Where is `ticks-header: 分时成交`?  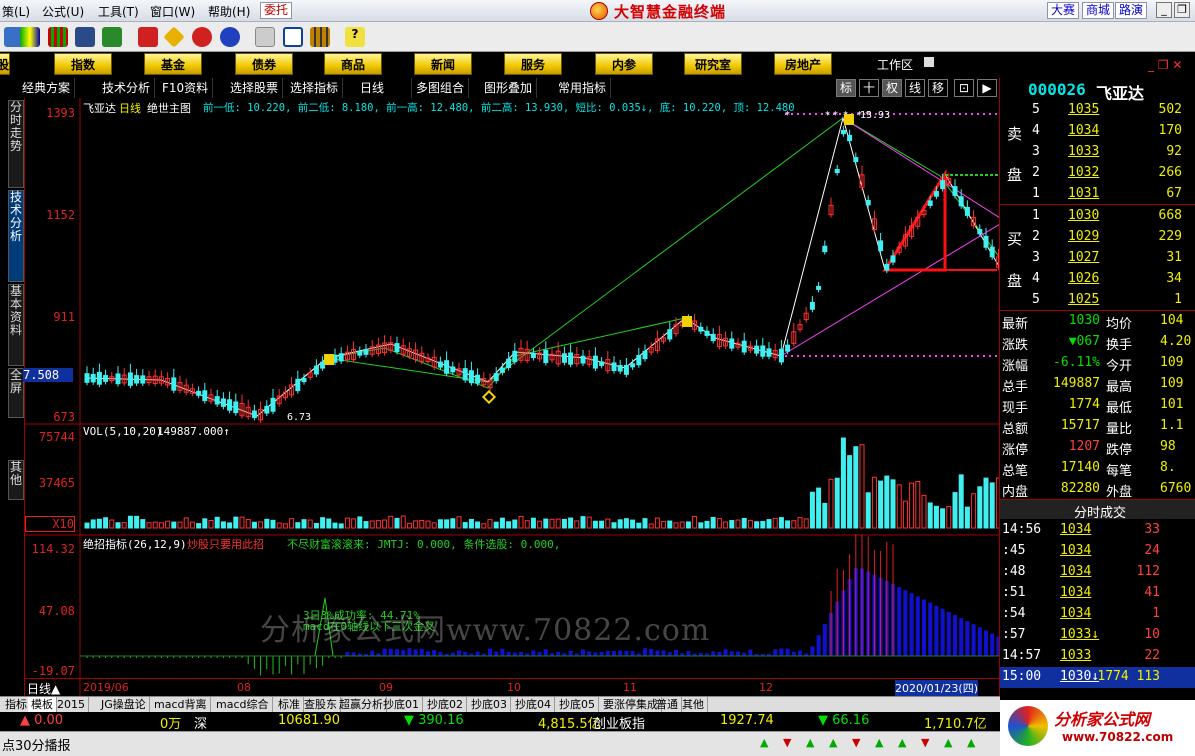 ticks-header: 分时成交 is located at coordinates (1097, 510).